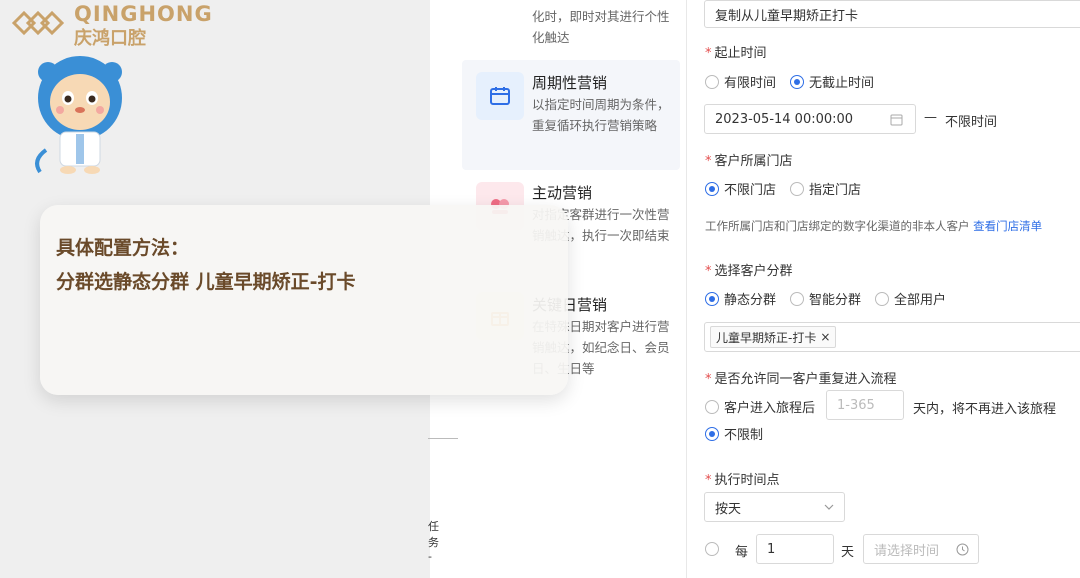 This screenshot has height=578, width=1080. I want to click on marketing-type-title: 周期性营销, so click(570, 83).